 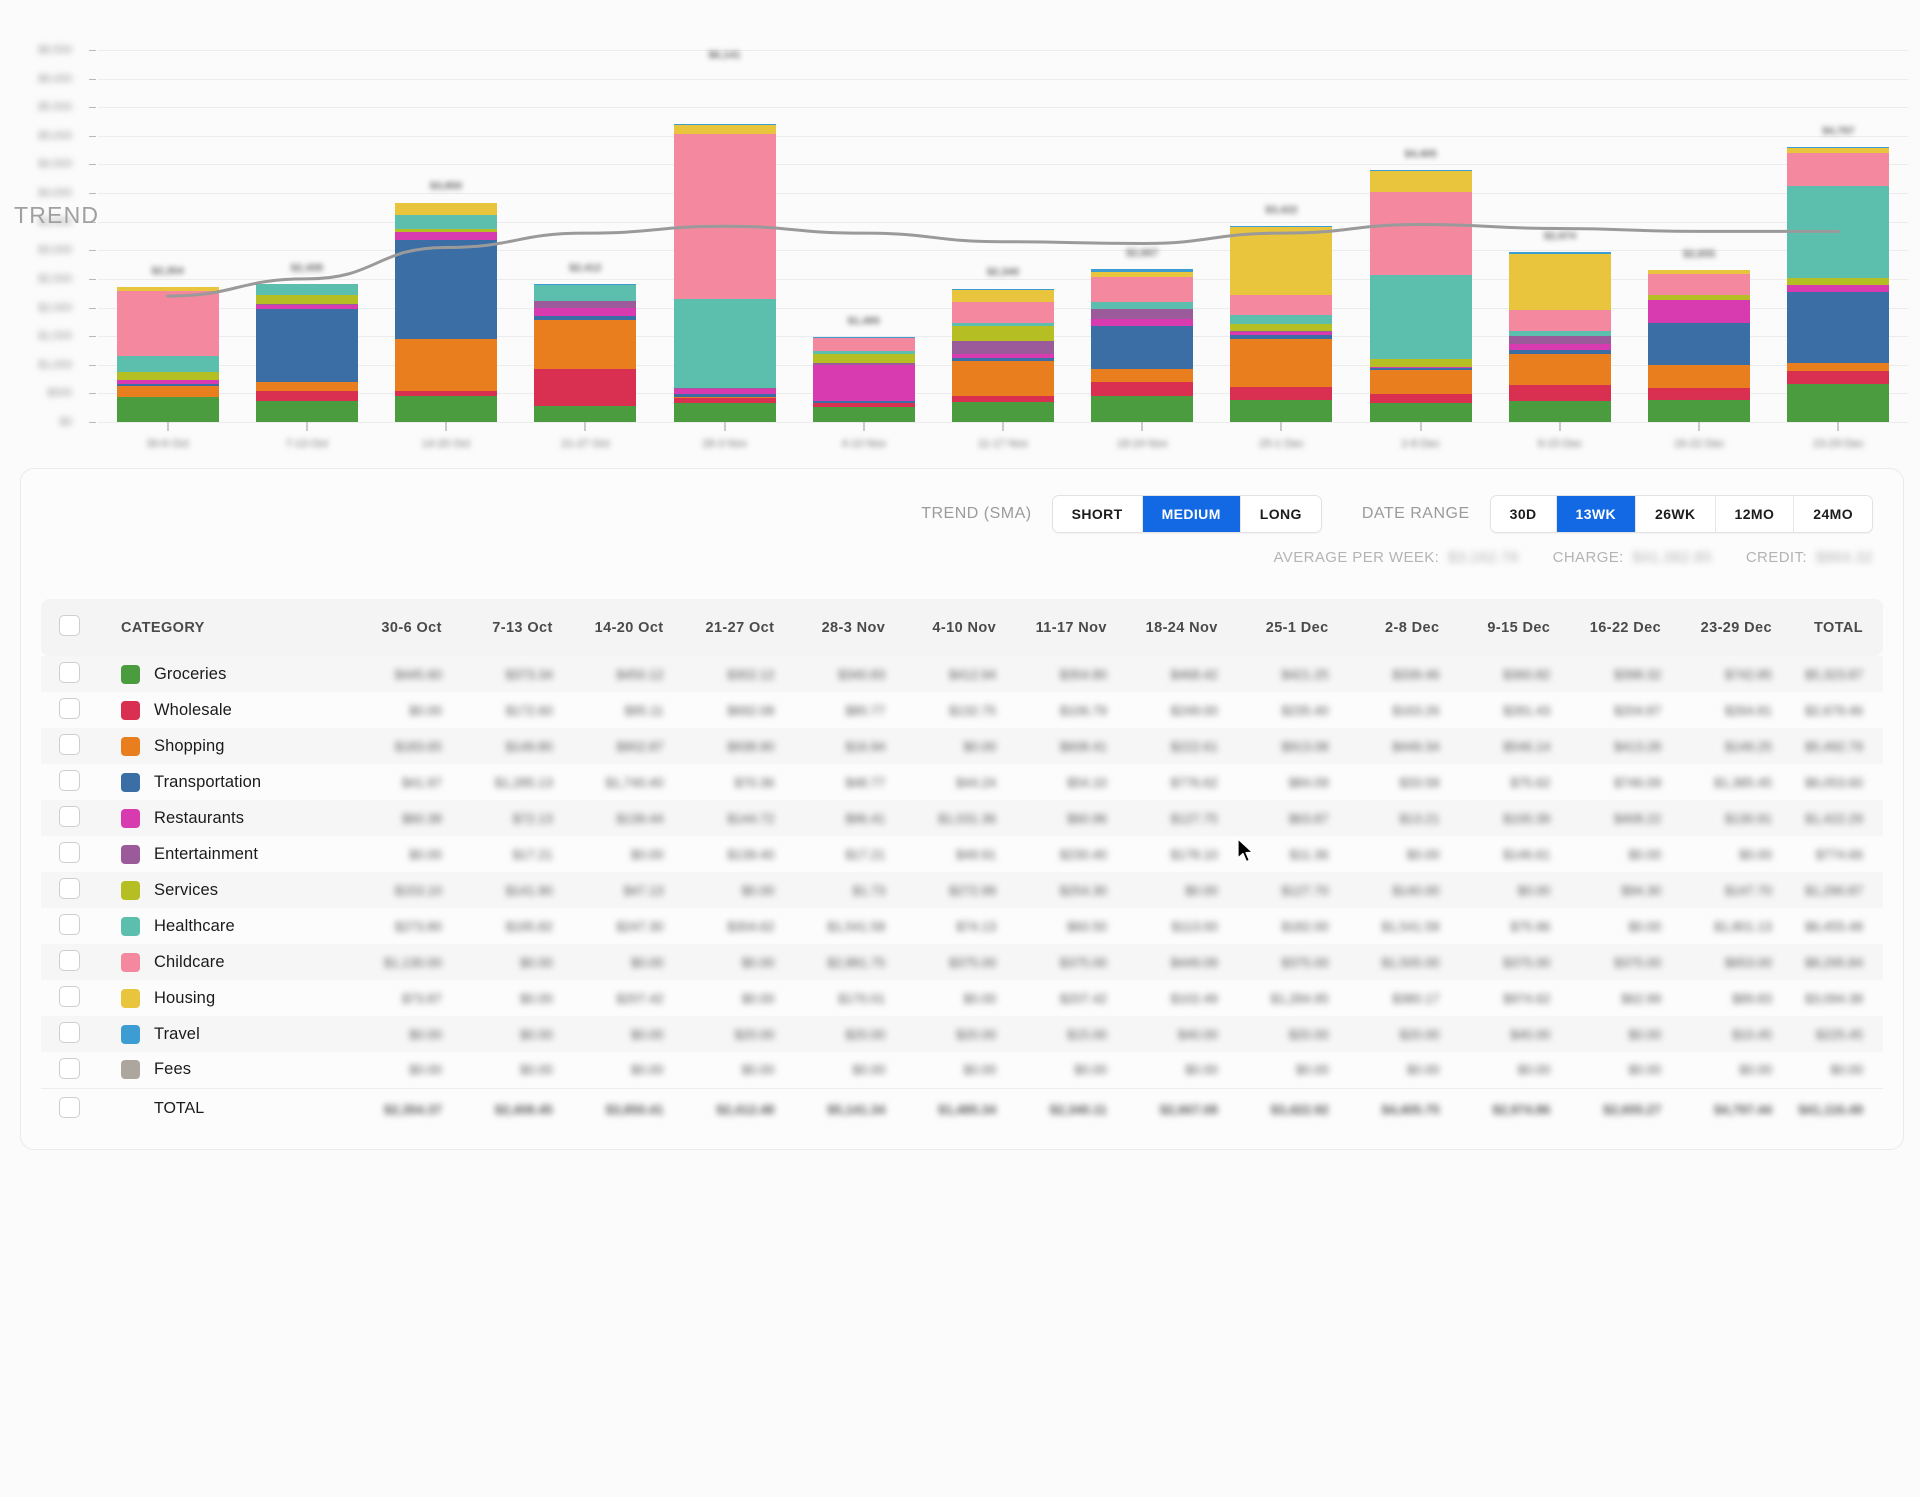 What do you see at coordinates (1003, 250) in the screenshot?
I see `chart-bar-group: $2,340 11-17 Nov` at bounding box center [1003, 250].